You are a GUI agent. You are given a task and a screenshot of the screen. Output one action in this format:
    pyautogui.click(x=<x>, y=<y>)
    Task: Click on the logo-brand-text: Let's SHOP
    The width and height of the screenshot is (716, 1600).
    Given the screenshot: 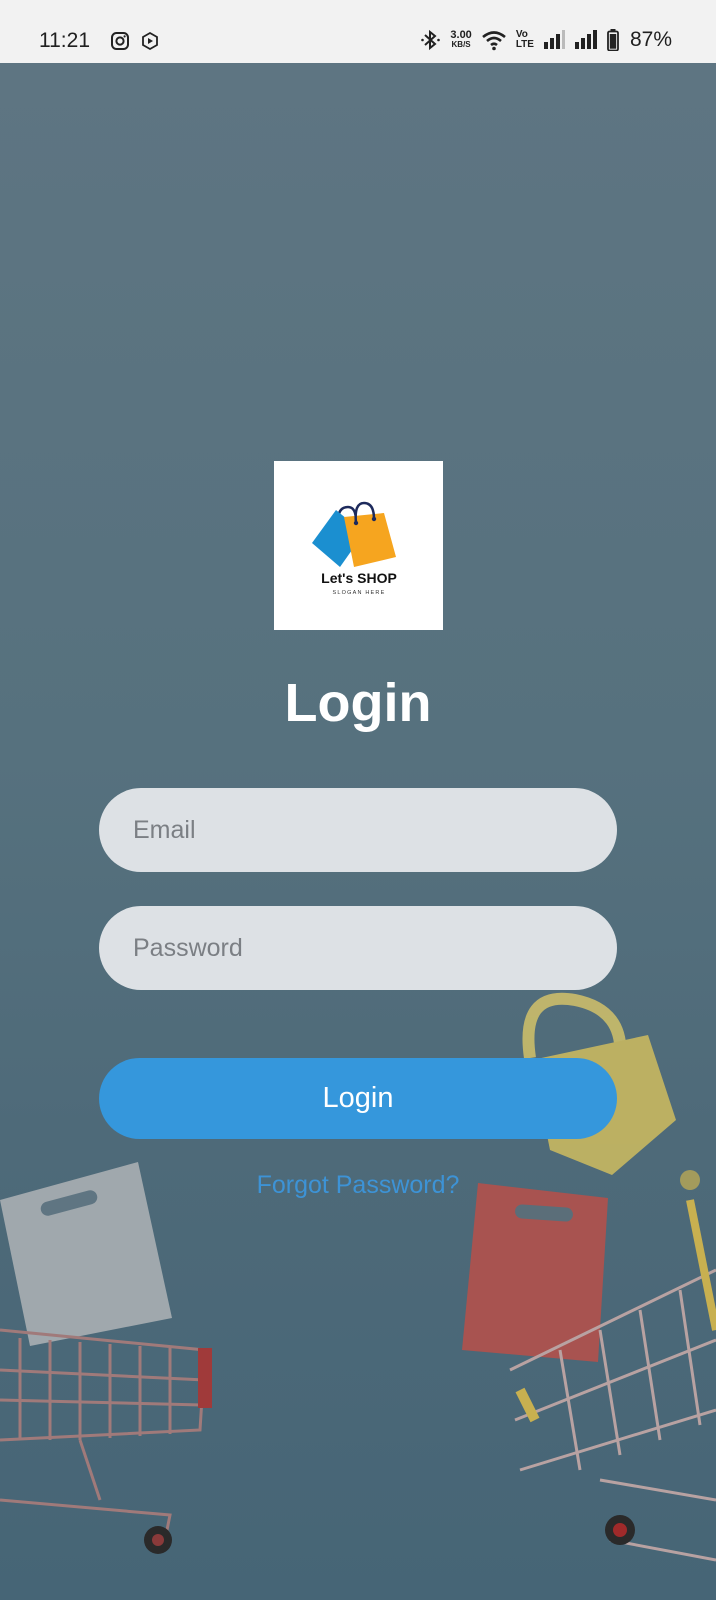 What is the action you would take?
    pyautogui.click(x=359, y=578)
    